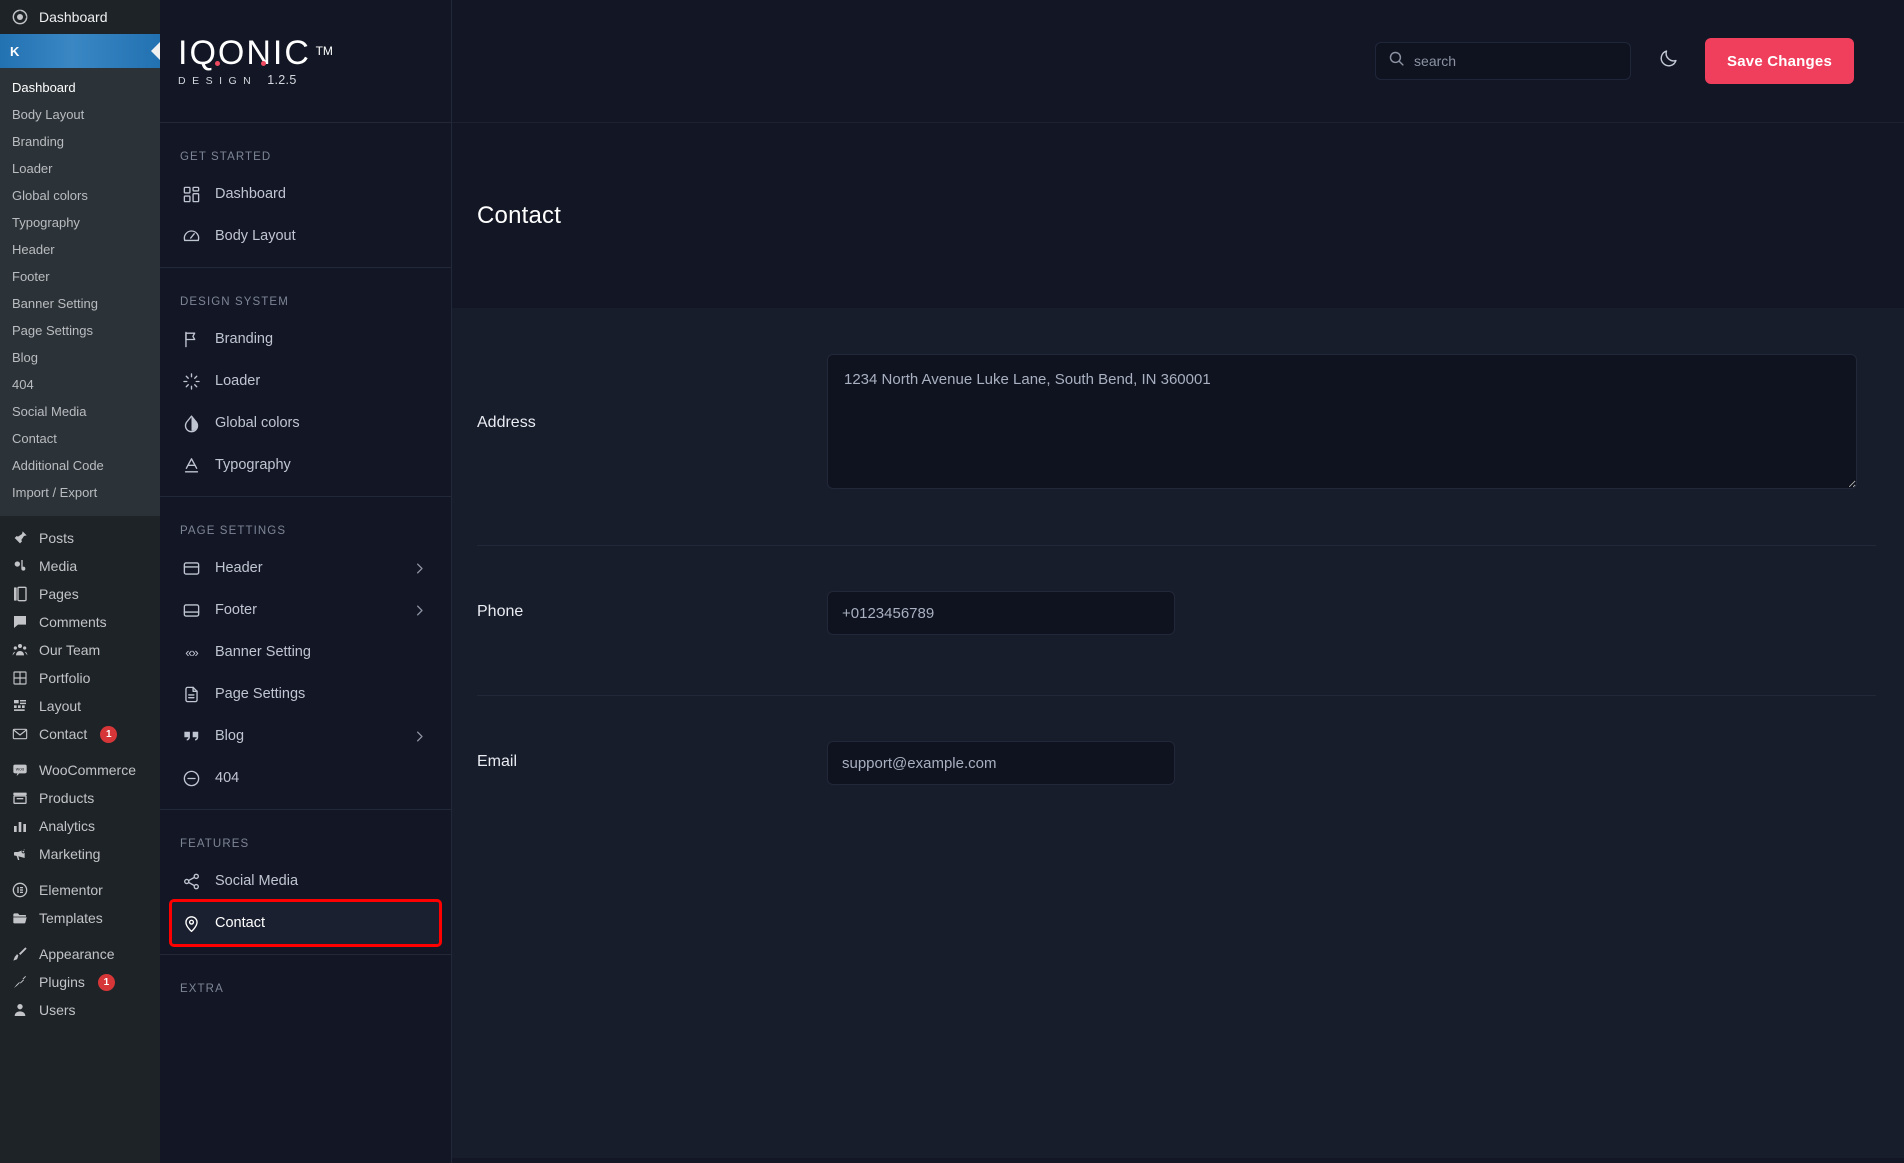 Image resolution: width=1904 pixels, height=1163 pixels. What do you see at coordinates (305, 923) in the screenshot?
I see `panel-nav-item-contact: Contact` at bounding box center [305, 923].